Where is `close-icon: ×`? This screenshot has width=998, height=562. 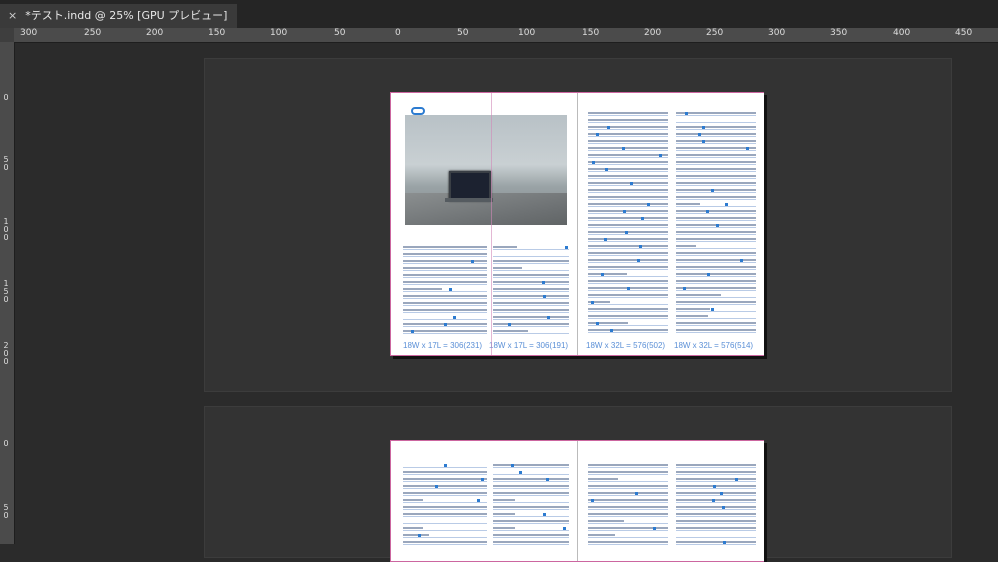
close-icon: × is located at coordinates (12, 15).